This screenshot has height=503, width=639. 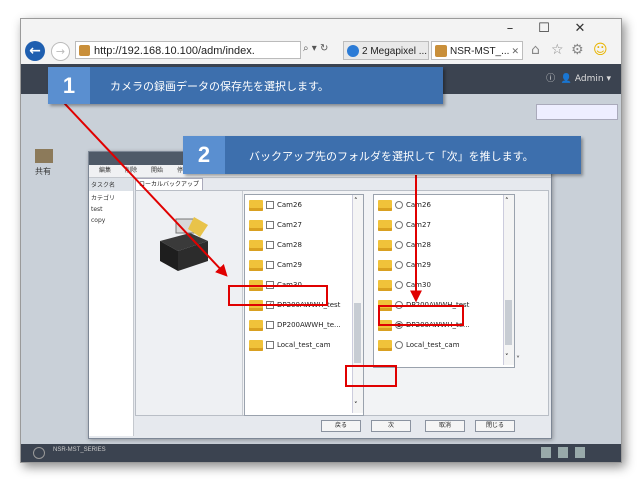 I want to click on monitor-icon, so click(x=563, y=452).